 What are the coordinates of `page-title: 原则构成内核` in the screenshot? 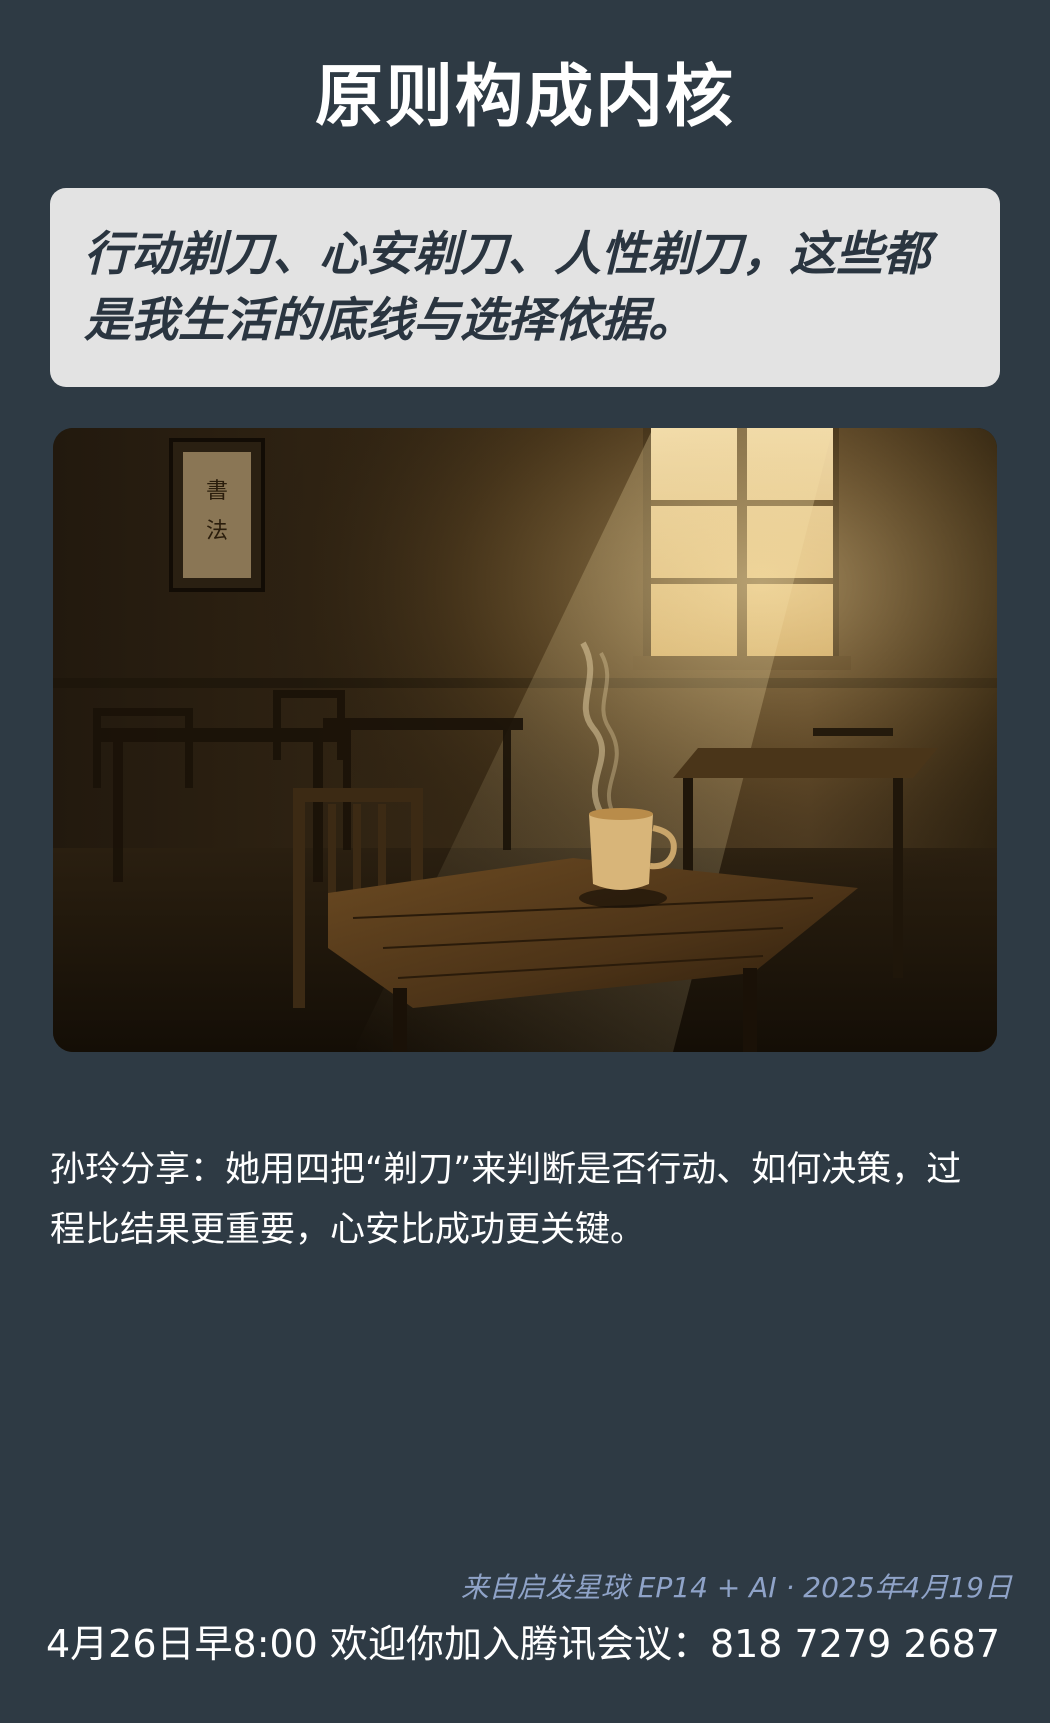 It's located at (524, 97).